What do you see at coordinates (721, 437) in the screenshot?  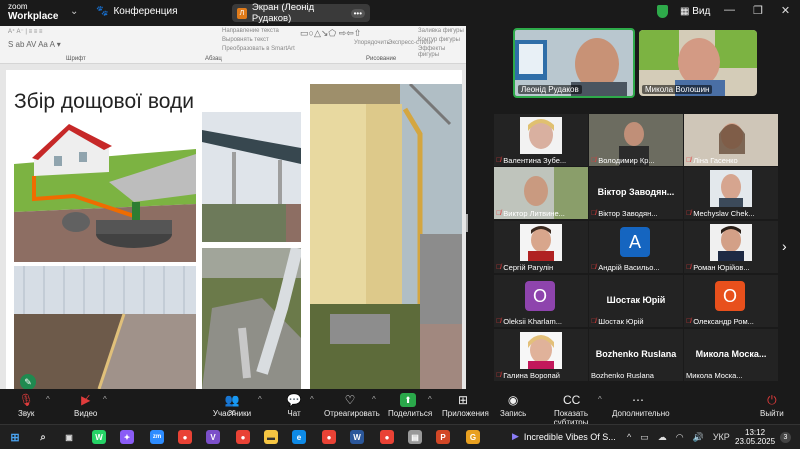 I see `language-indicator: УКР` at bounding box center [721, 437].